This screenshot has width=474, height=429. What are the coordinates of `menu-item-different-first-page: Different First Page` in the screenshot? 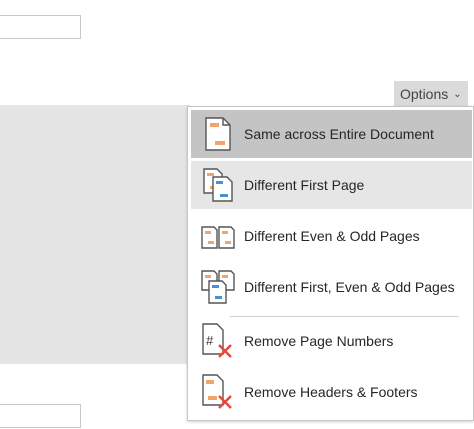 It's located at (331, 185).